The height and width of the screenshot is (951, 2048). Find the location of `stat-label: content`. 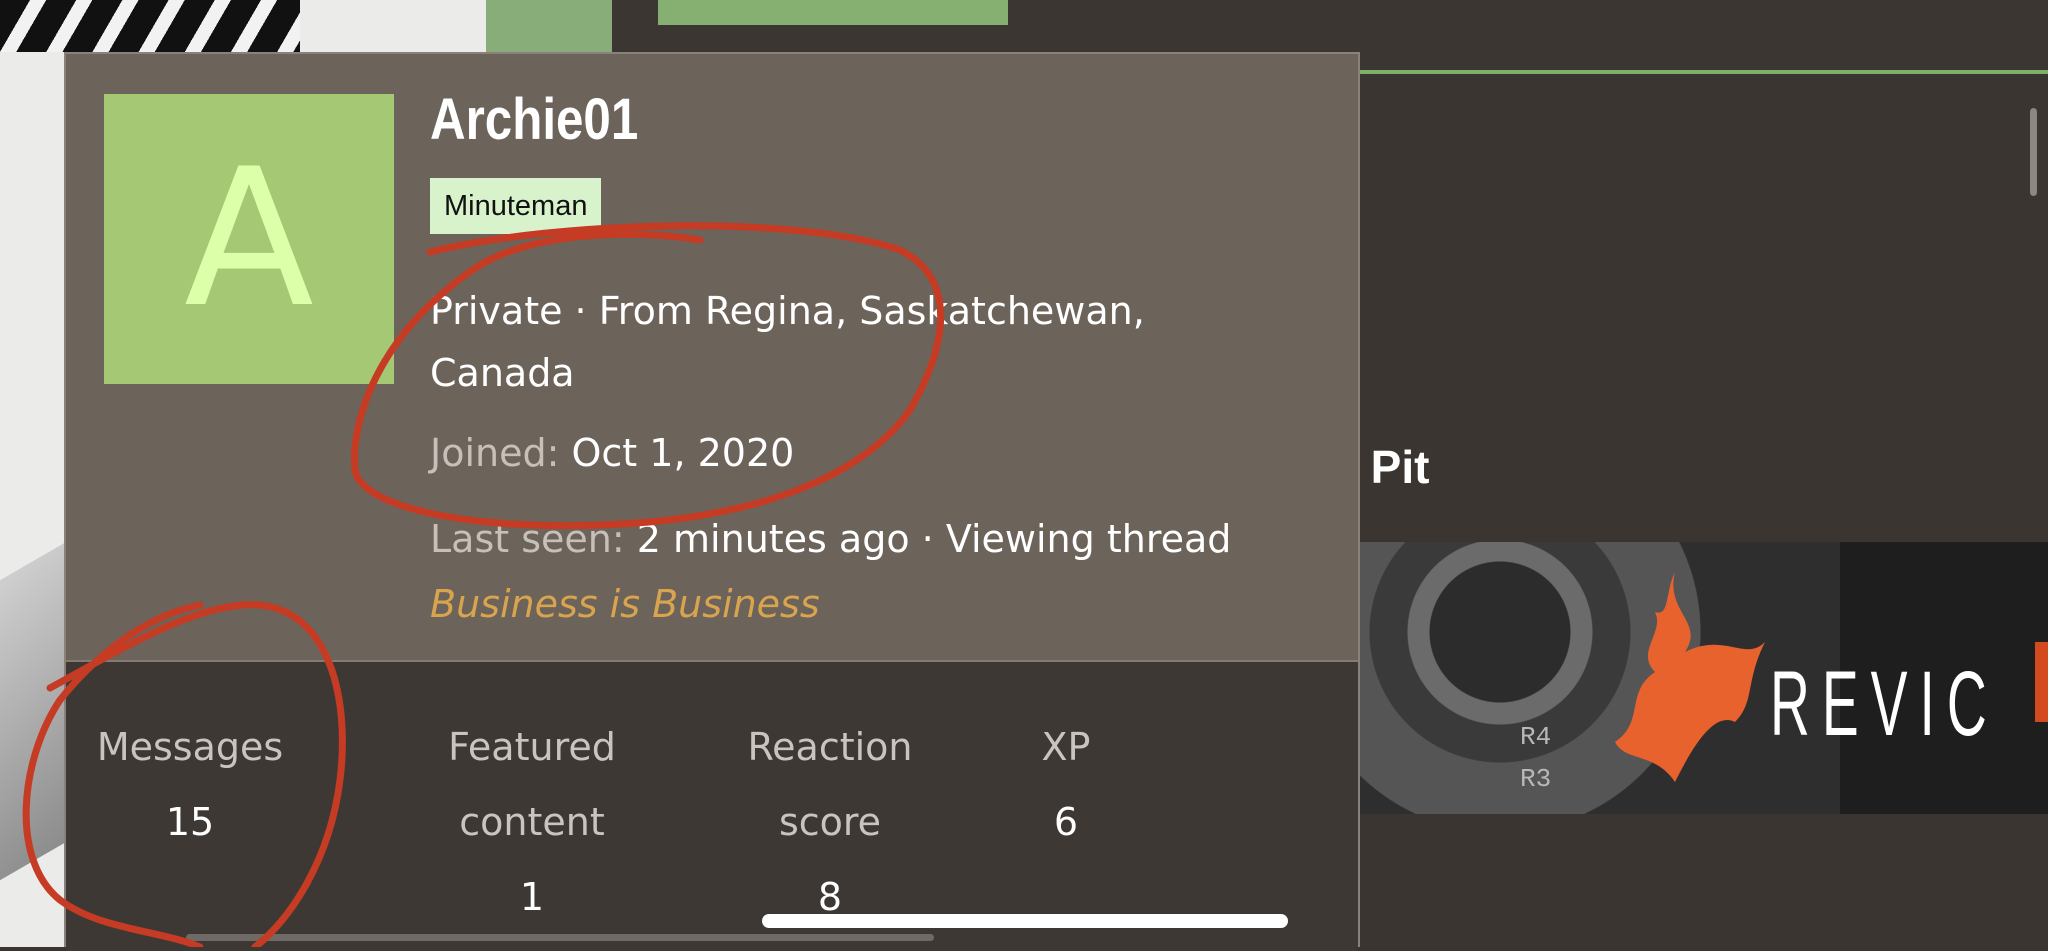

stat-label: content is located at coordinates (532, 822).